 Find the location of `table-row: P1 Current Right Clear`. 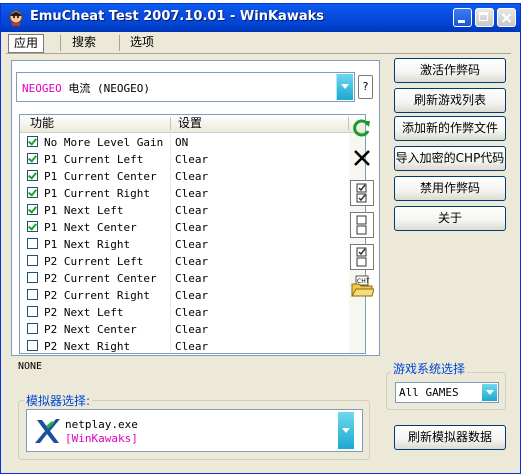

table-row: P1 Current Right Clear is located at coordinates (184, 193).